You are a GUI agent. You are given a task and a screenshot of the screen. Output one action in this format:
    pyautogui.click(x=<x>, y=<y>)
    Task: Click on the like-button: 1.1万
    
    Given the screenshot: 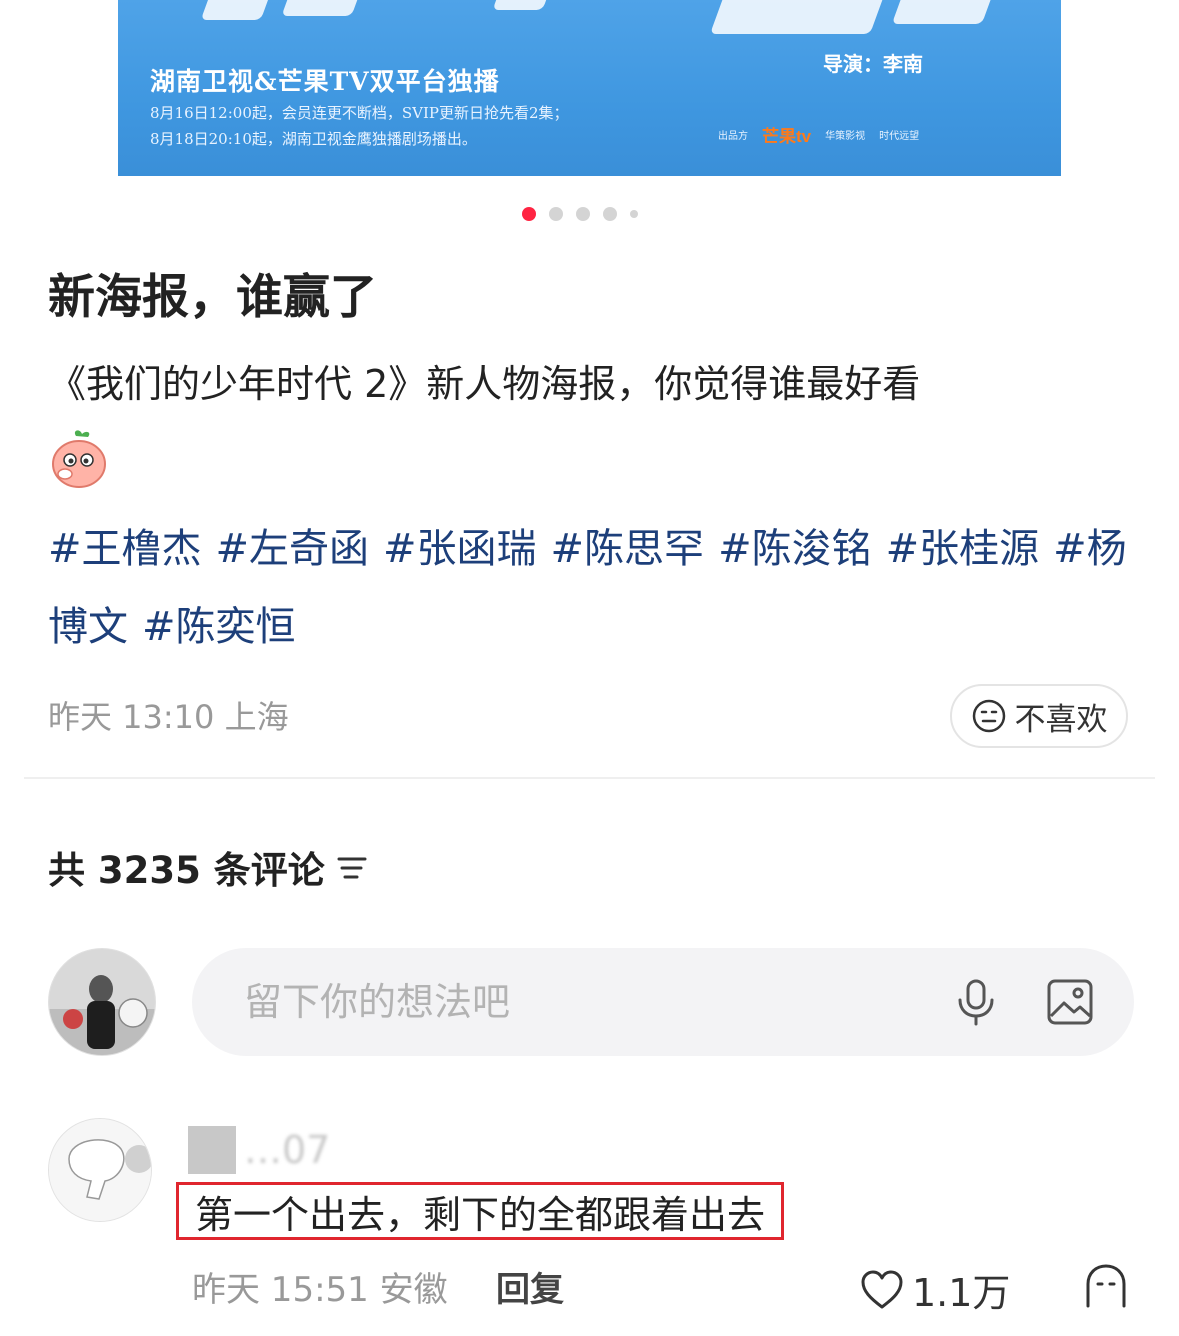 What is the action you would take?
    pyautogui.click(x=935, y=1289)
    